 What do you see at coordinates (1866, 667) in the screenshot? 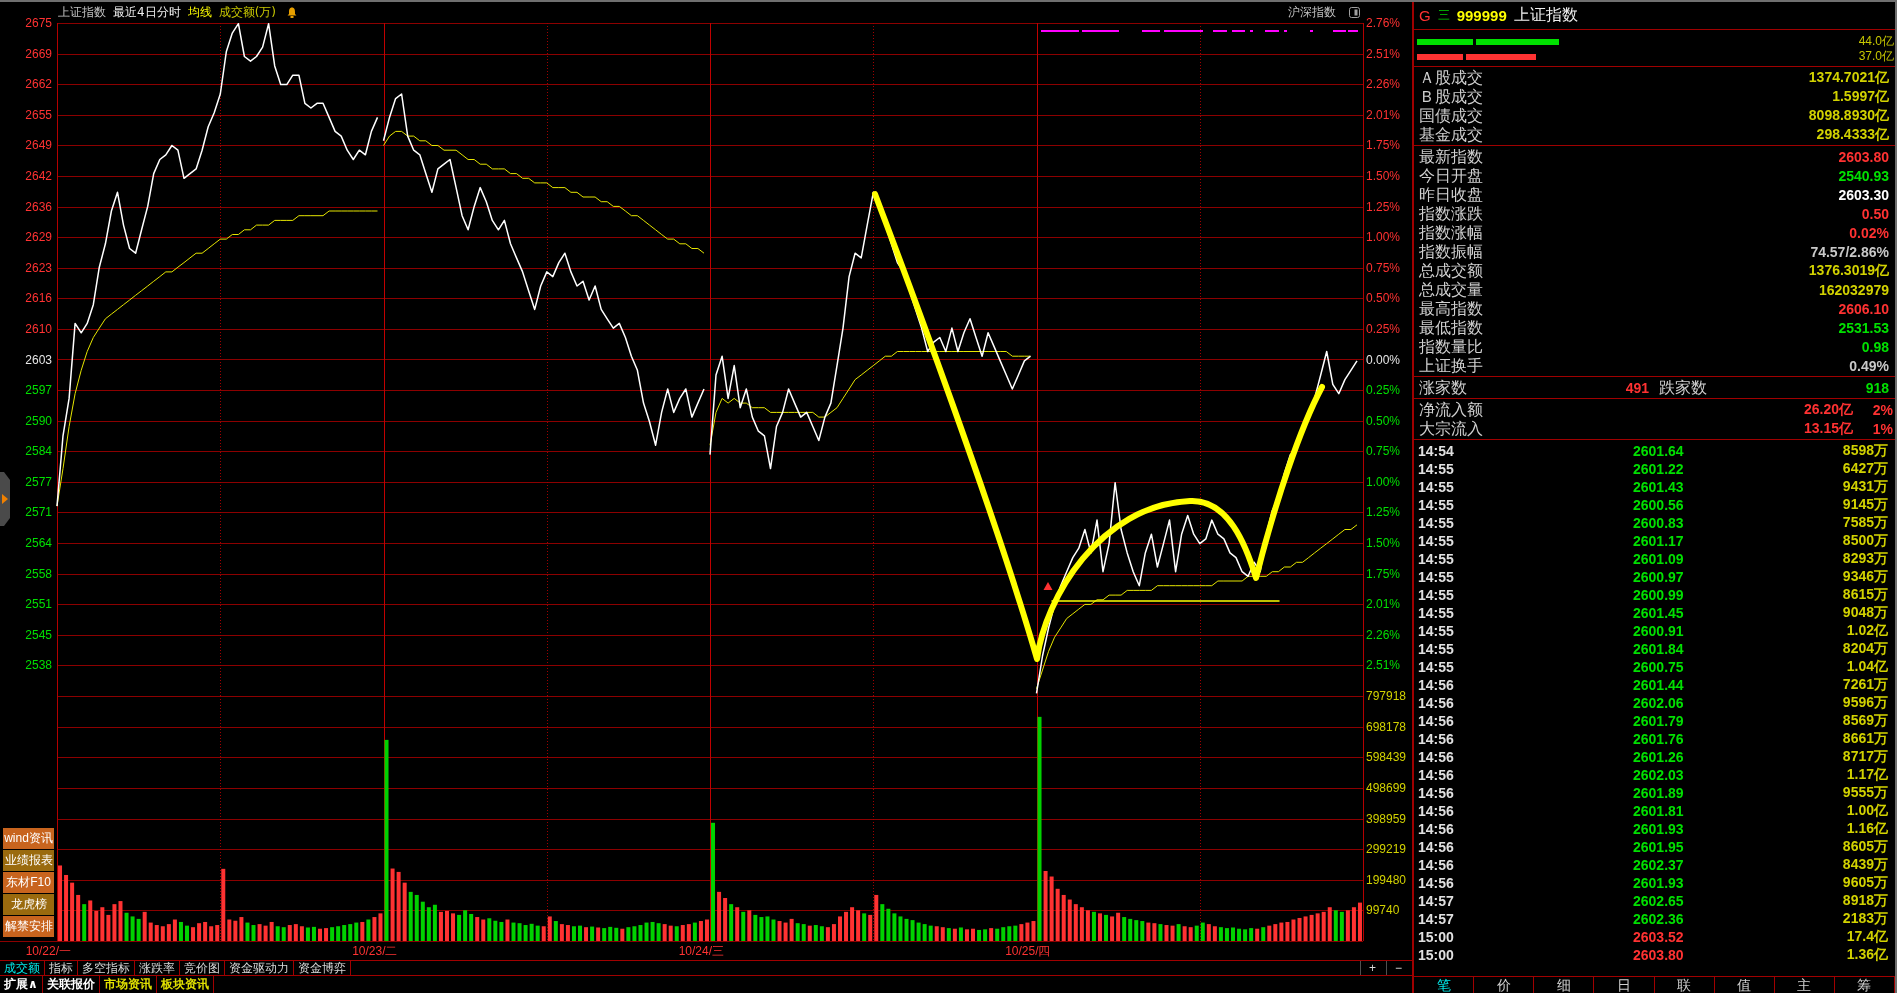
I see `tick-amount: 1.04亿` at bounding box center [1866, 667].